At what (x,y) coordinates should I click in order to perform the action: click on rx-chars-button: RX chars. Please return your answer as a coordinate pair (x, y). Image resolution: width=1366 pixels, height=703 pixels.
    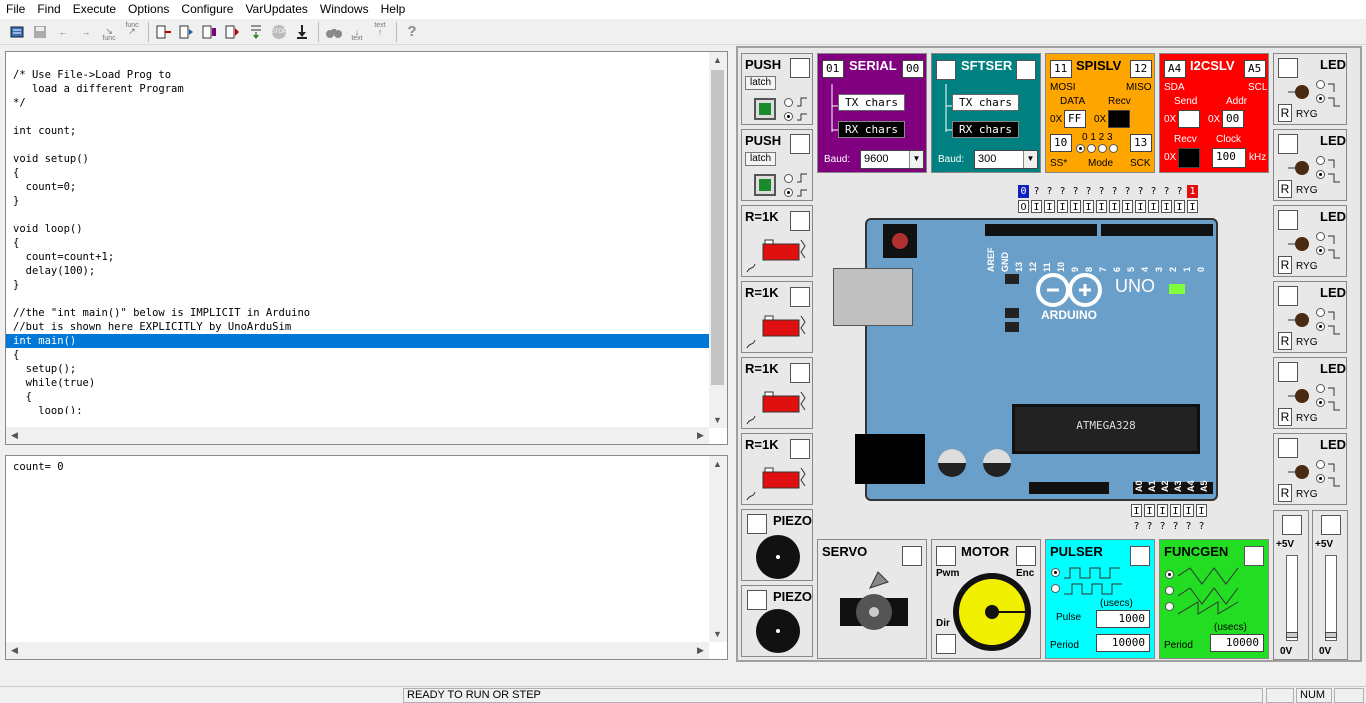
    Looking at the image, I should click on (871, 129).